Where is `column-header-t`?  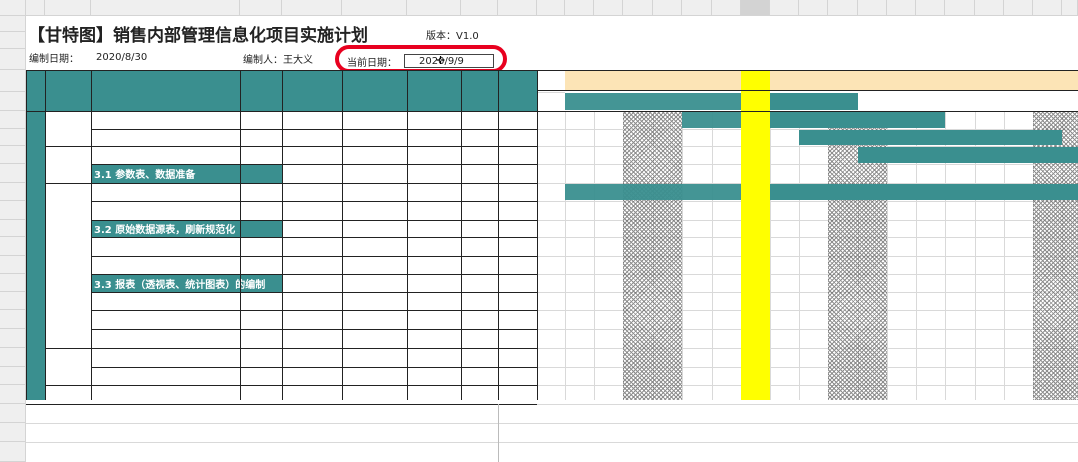
column-header-t is located at coordinates (813, 8).